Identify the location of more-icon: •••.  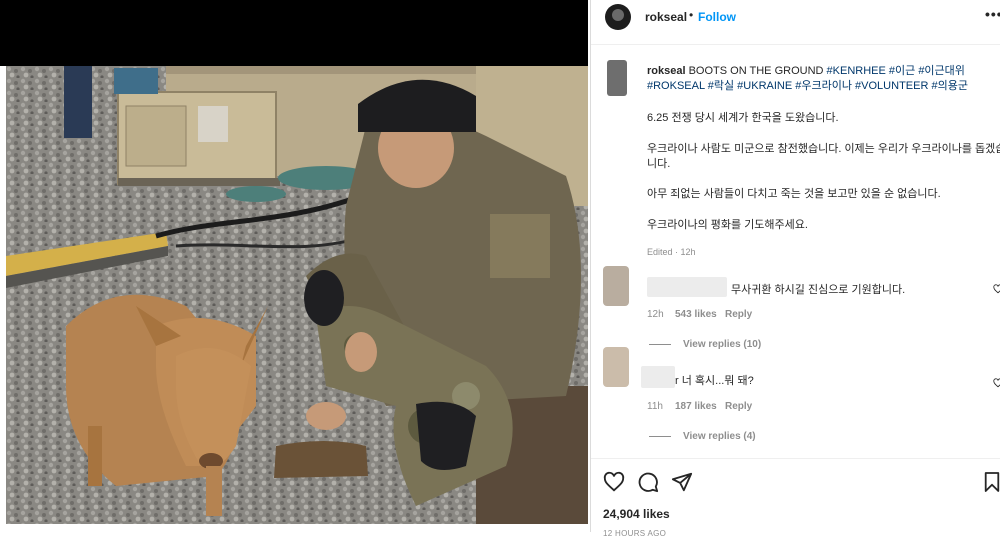
(992, 14).